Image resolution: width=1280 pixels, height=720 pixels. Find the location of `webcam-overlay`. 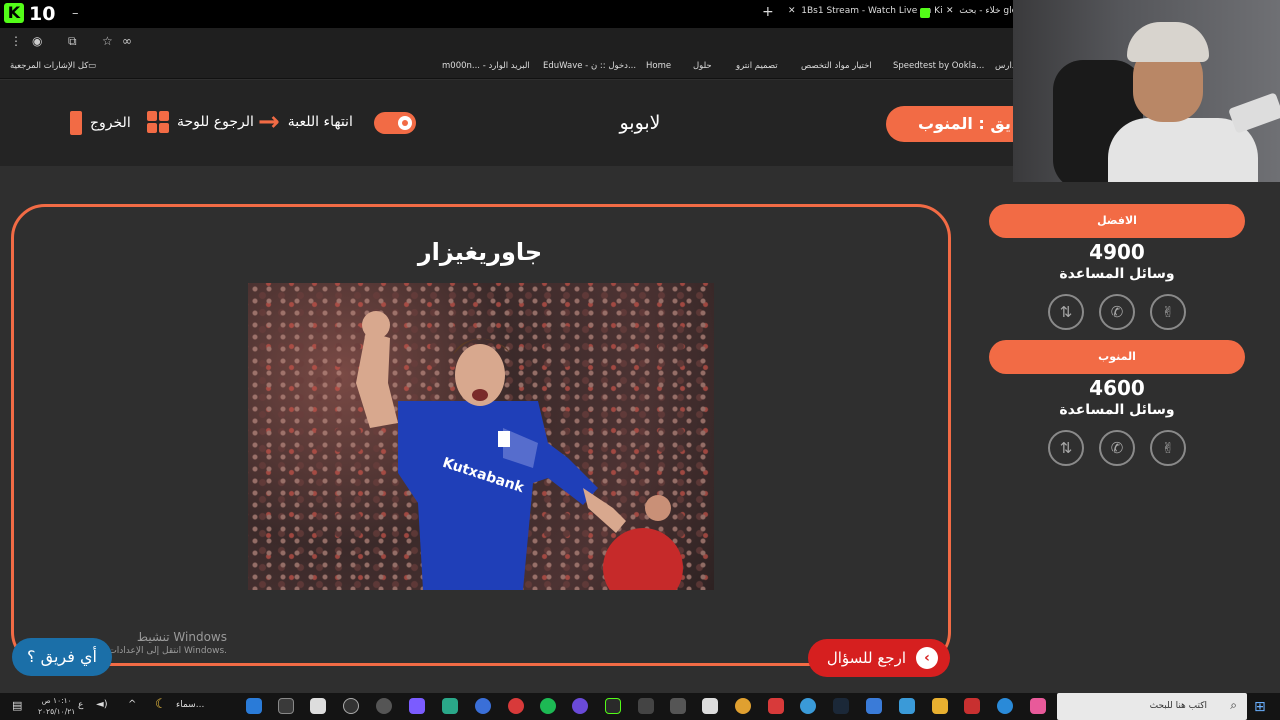

webcam-overlay is located at coordinates (1146, 91).